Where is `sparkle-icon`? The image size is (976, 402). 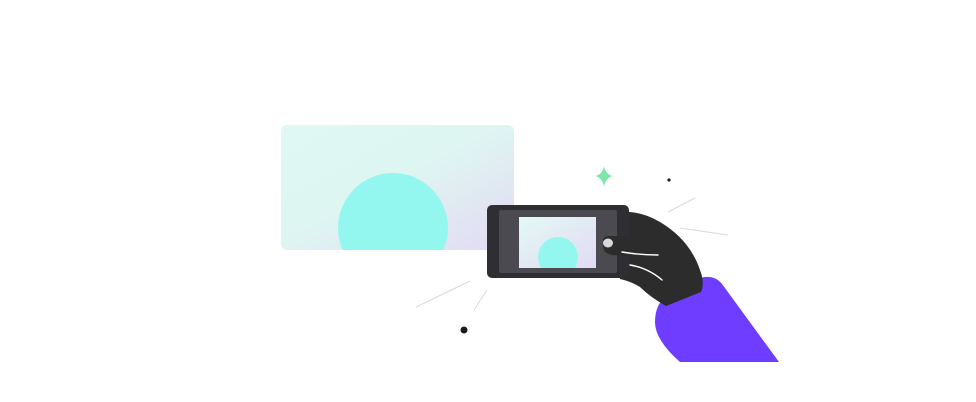 sparkle-icon is located at coordinates (604, 176).